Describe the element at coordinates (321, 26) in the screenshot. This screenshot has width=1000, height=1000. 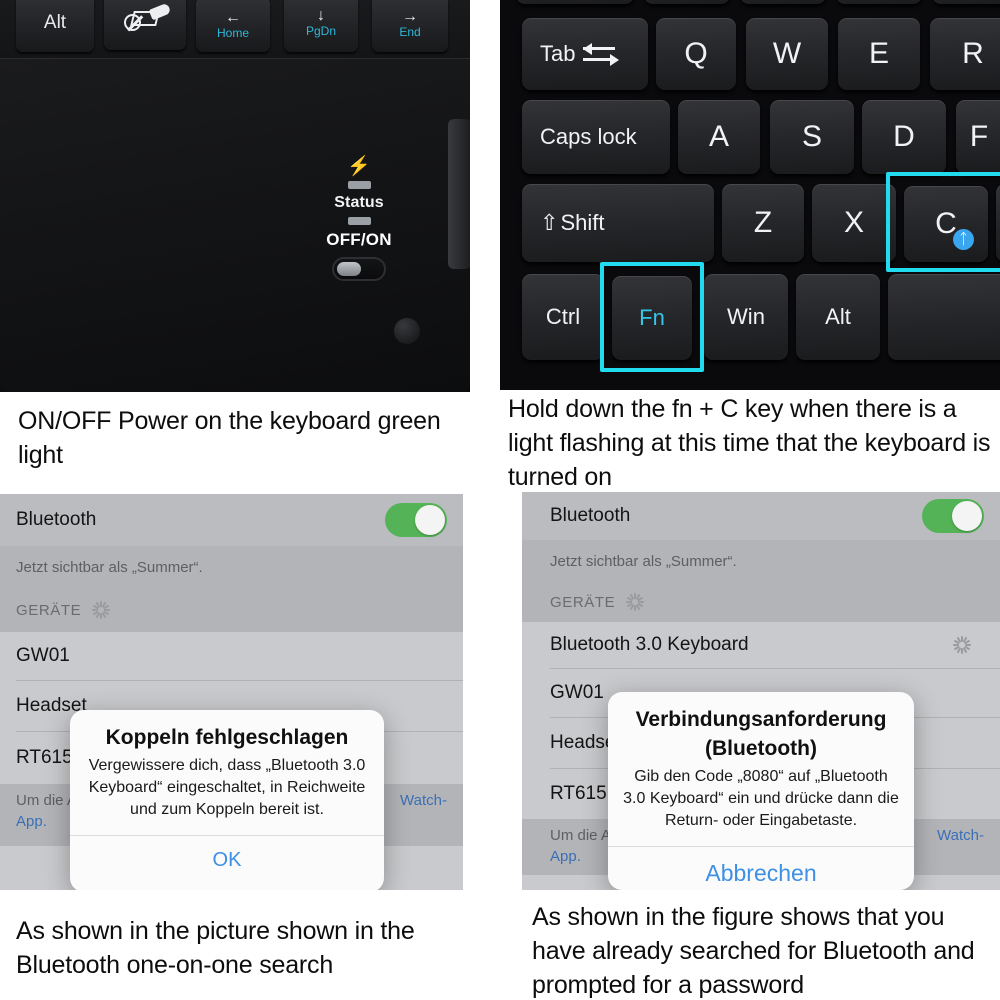
I see `key-pgdn: ↓ PgDn` at that location.